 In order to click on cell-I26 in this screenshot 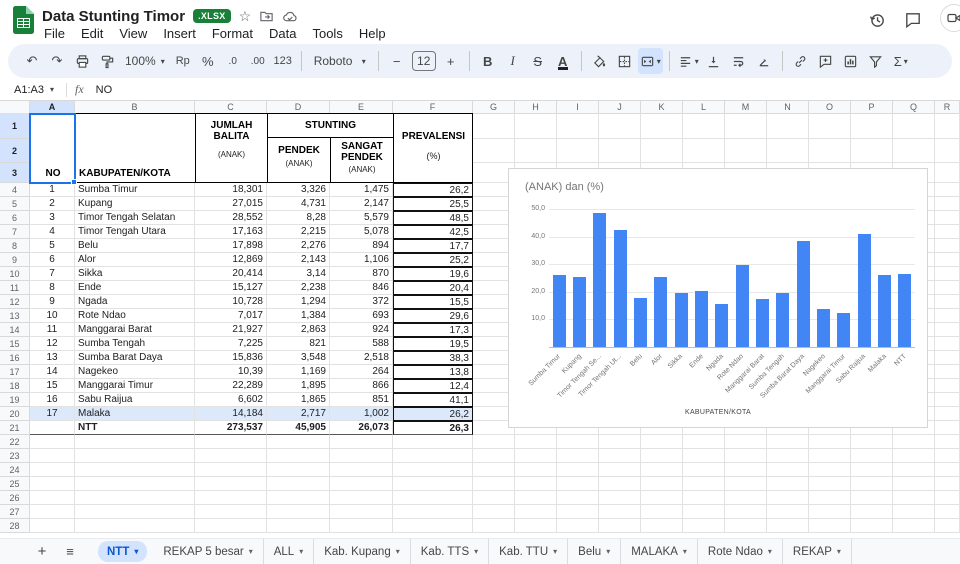, I will do `click(578, 498)`.